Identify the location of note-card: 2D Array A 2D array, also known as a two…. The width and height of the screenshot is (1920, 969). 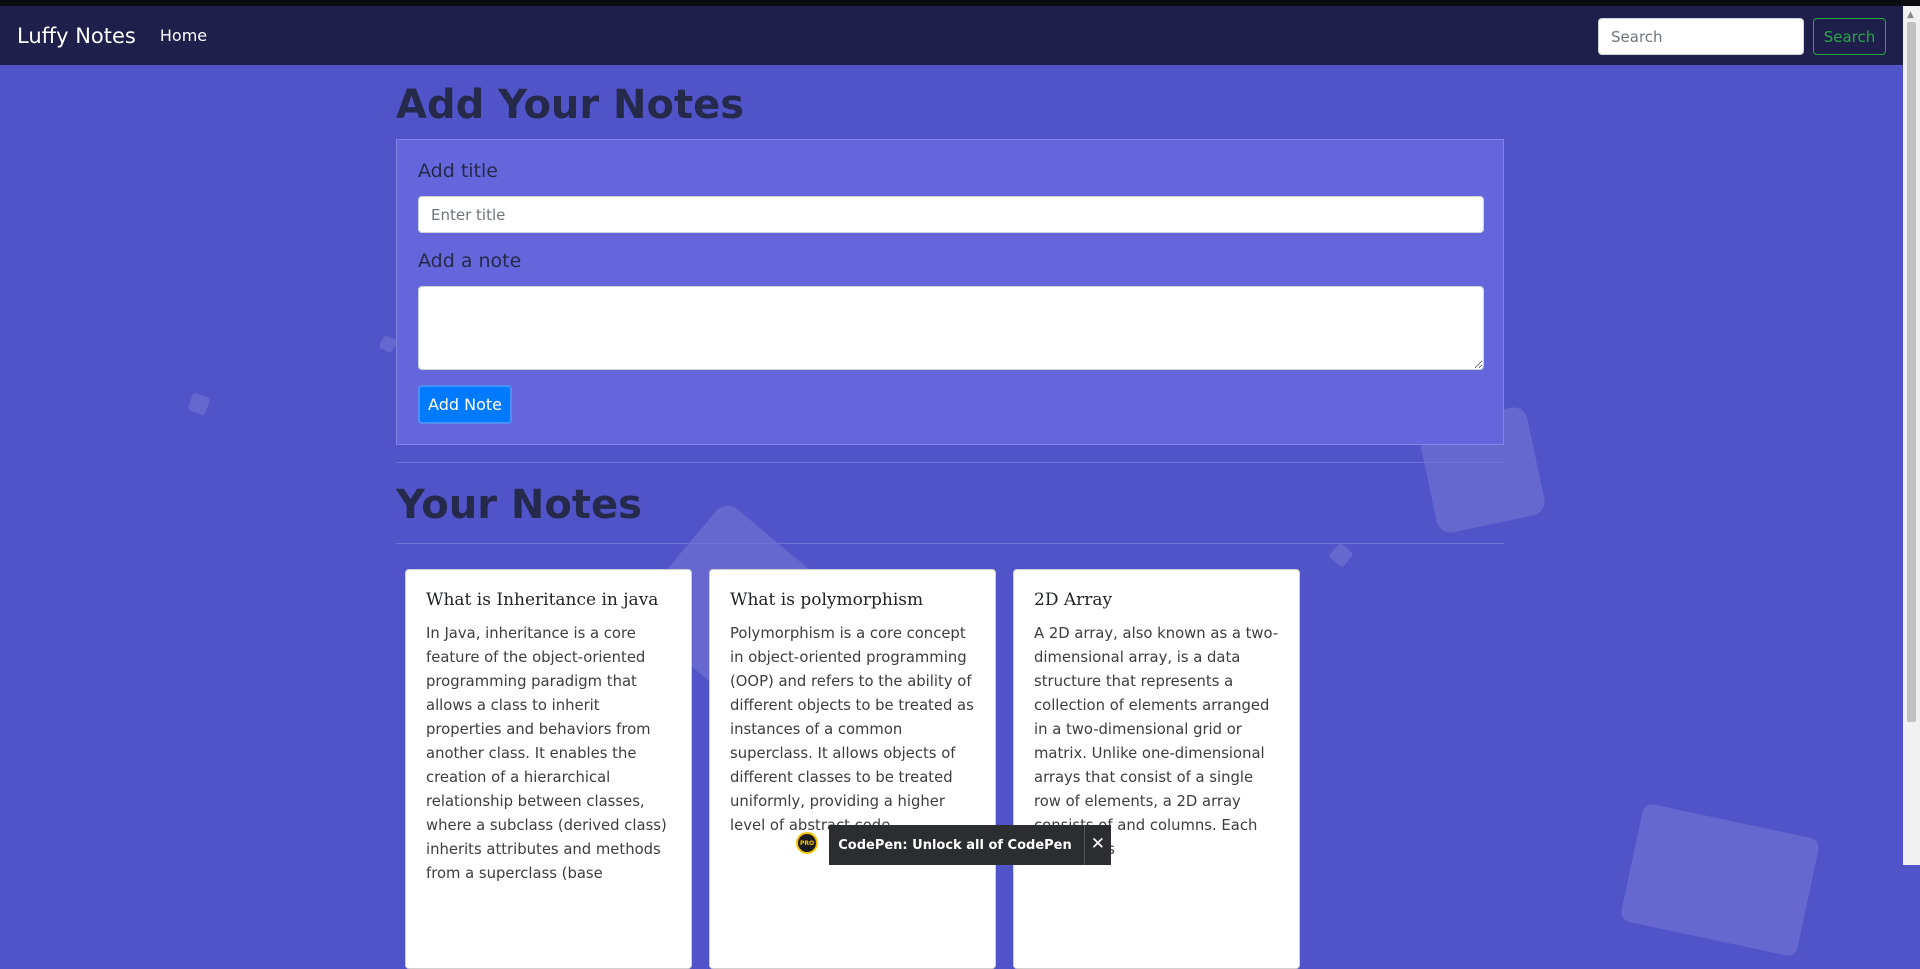
(1156, 769).